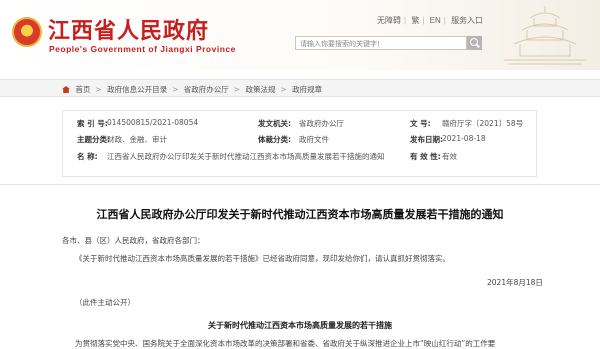  I want to click on valid-value: 有效, so click(449, 156).